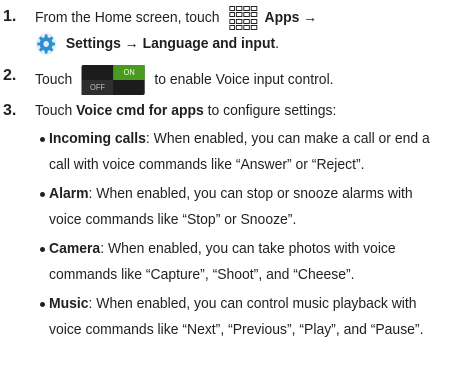  I want to click on toggle-on-label: ON, so click(129, 72).